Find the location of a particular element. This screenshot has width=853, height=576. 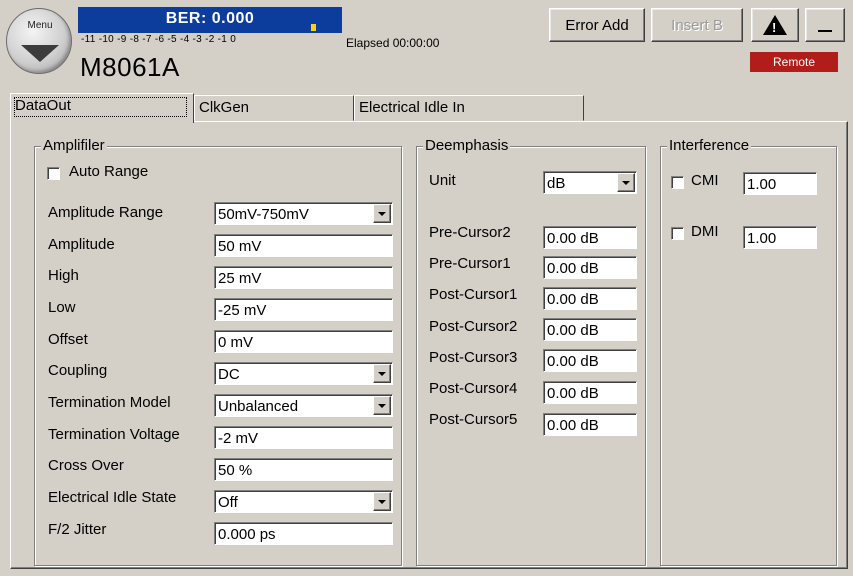

electrical-idle-state-value: Off is located at coordinates (228, 502).